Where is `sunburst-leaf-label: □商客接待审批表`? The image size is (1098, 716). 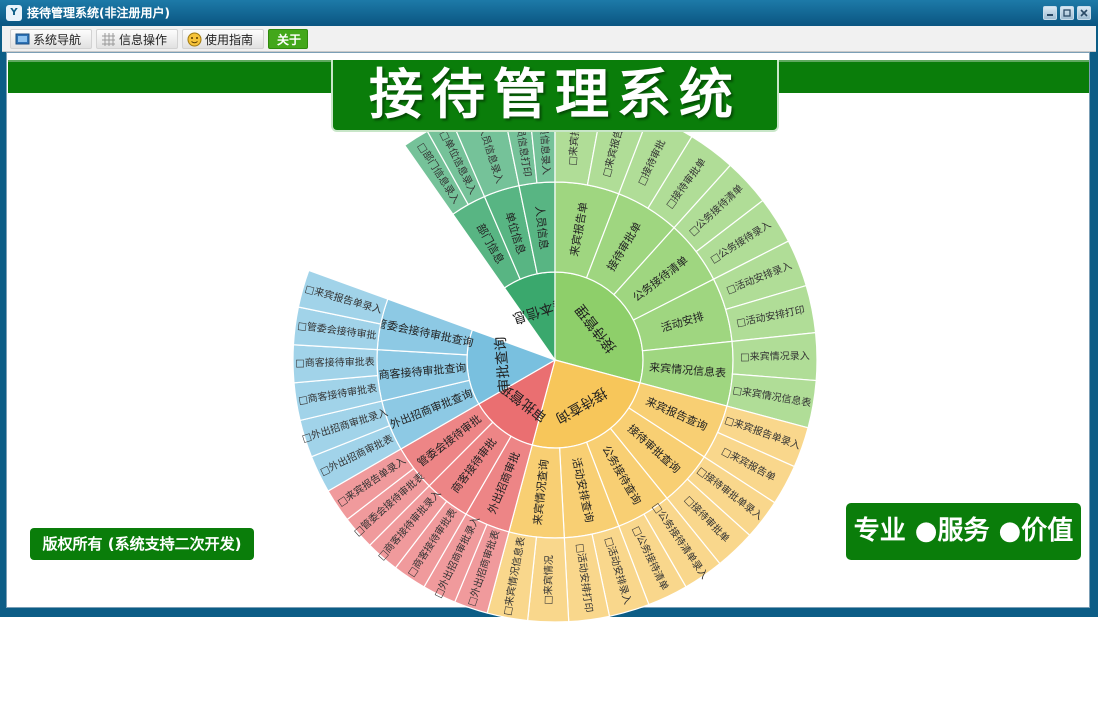 sunburst-leaf-label: □商客接待审批表 is located at coordinates (335, 362).